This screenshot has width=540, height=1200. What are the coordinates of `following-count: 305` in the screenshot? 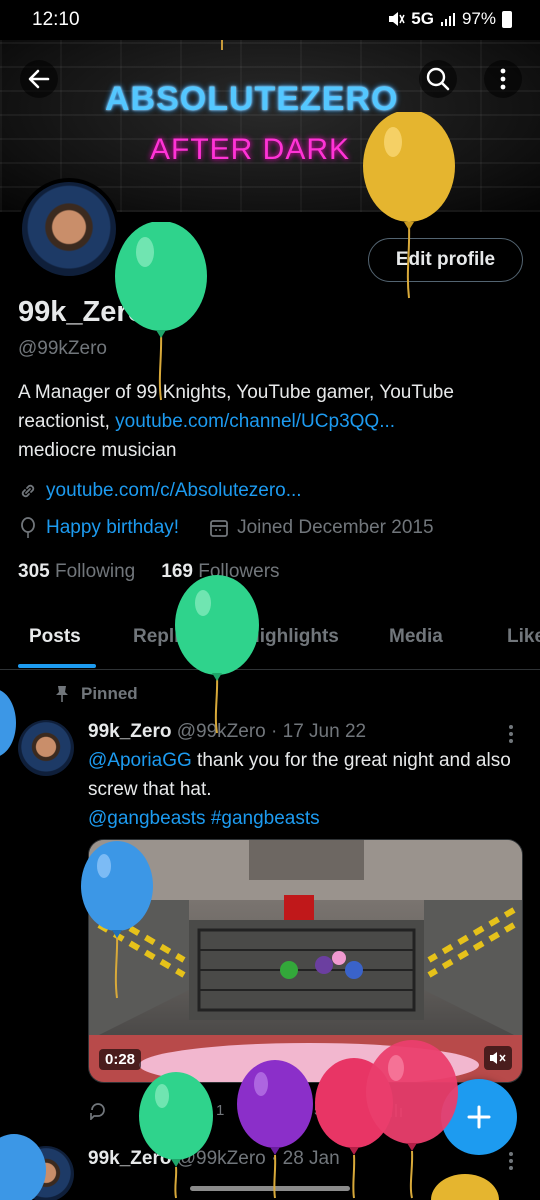 It's located at (34, 571).